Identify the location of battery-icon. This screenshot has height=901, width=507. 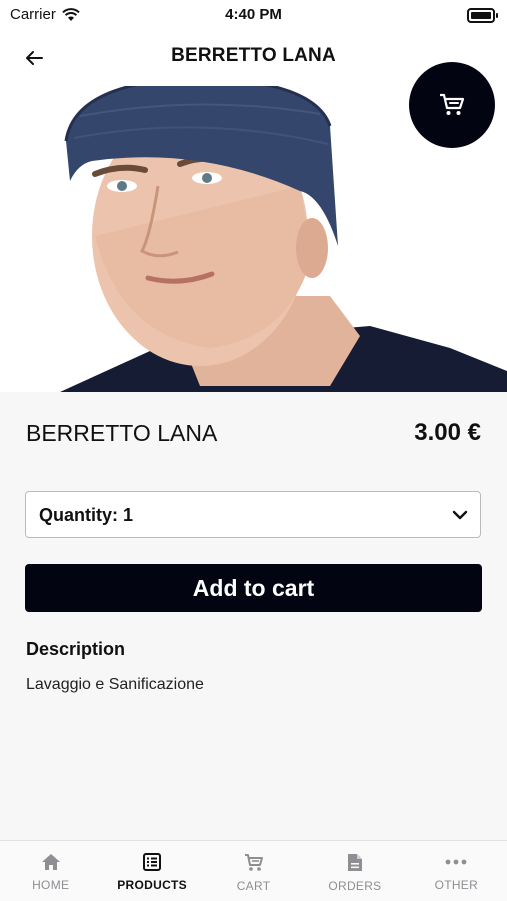
(482, 15).